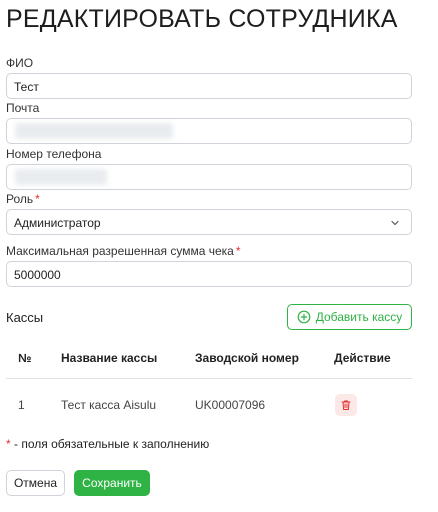 This screenshot has height=512, width=438. What do you see at coordinates (23, 108) in the screenshot?
I see `email-label: Почта` at bounding box center [23, 108].